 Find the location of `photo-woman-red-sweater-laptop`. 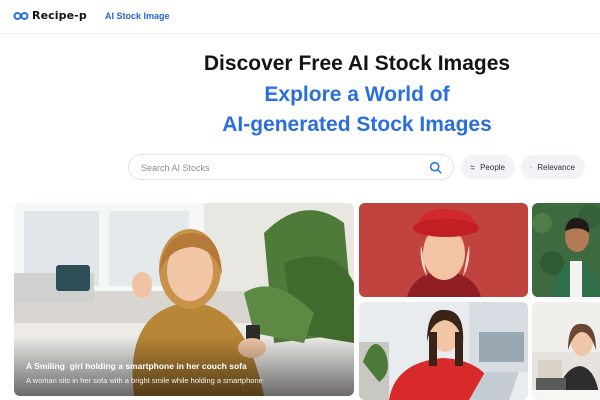

photo-woman-red-sweater-laptop is located at coordinates (443, 351).